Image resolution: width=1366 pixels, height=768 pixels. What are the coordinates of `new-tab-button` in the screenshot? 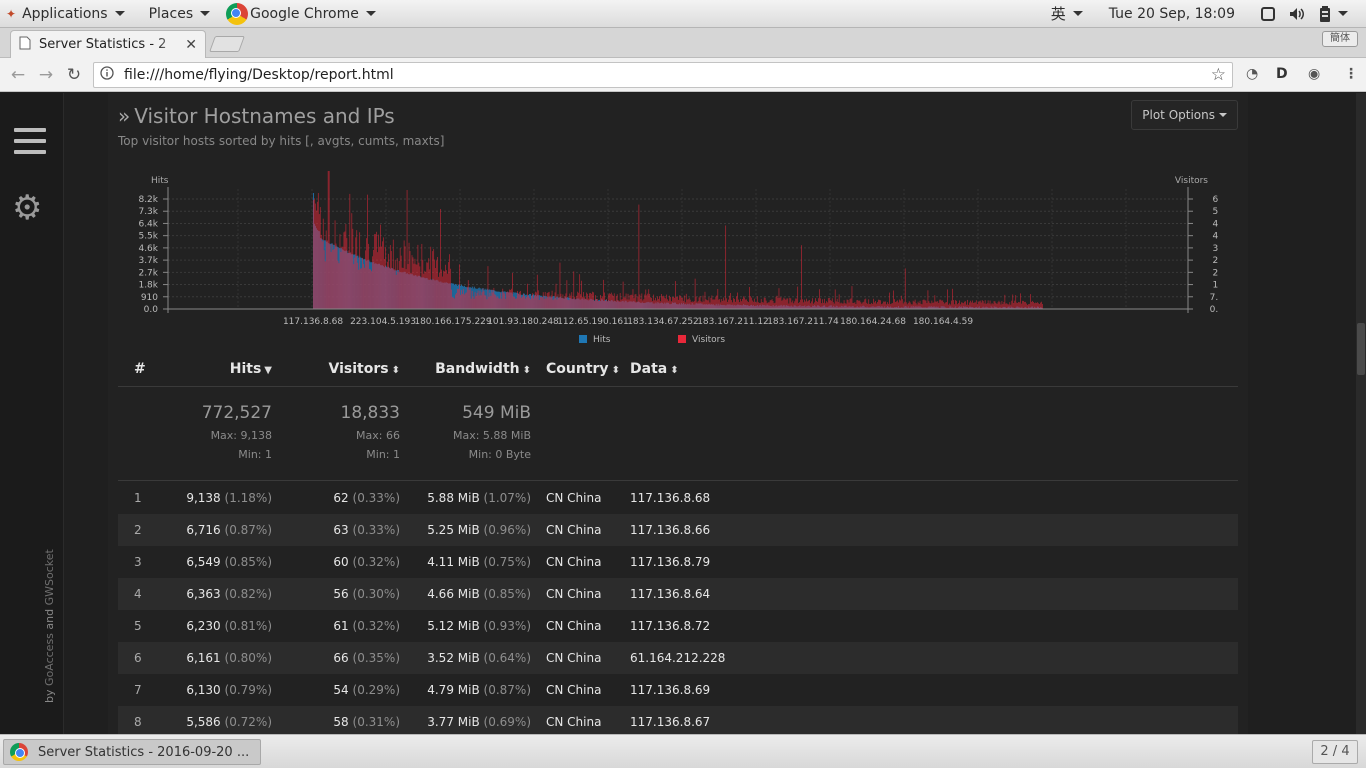 It's located at (227, 44).